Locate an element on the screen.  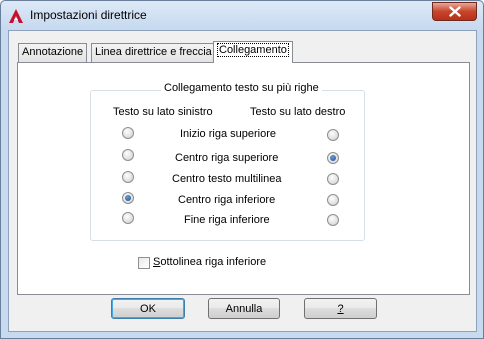
tab-label: Linea direttrice e freccia is located at coordinates (153, 52).